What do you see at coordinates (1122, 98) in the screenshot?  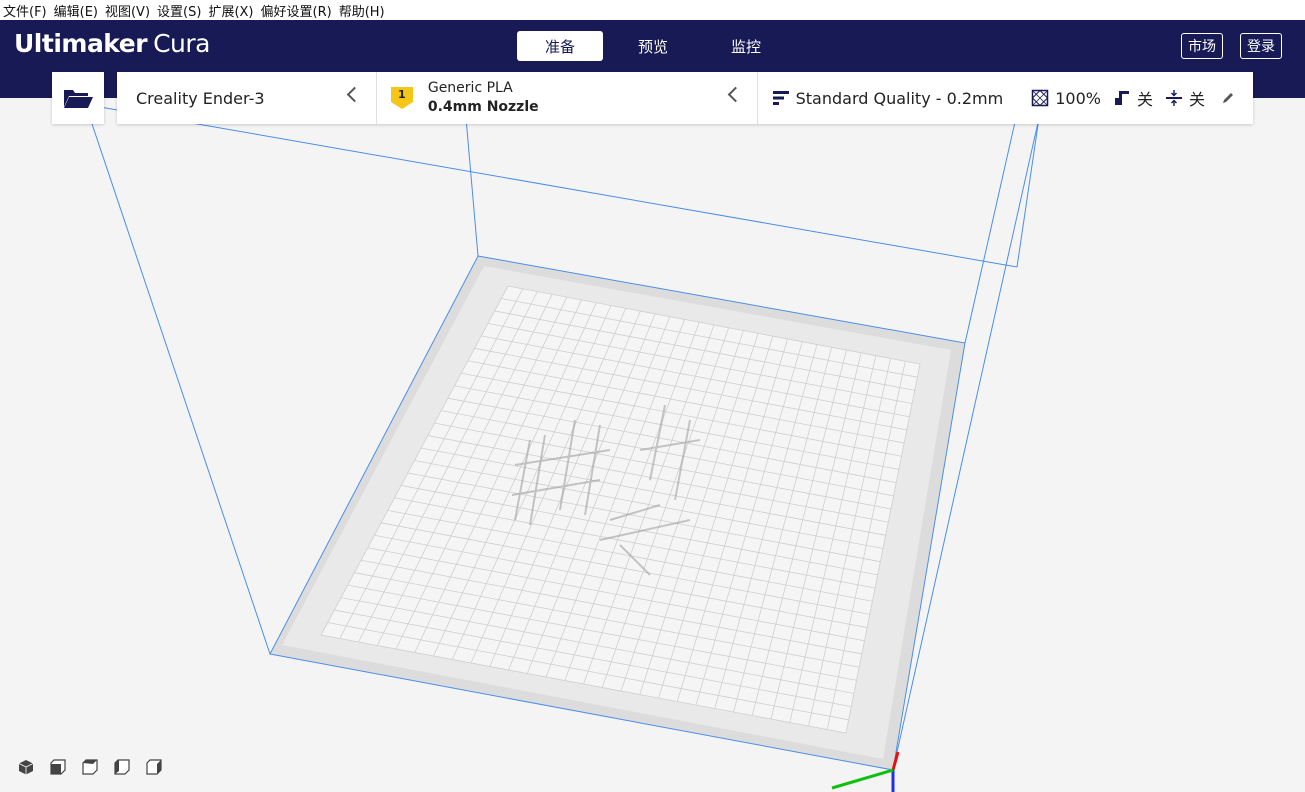 I see `support-icon` at bounding box center [1122, 98].